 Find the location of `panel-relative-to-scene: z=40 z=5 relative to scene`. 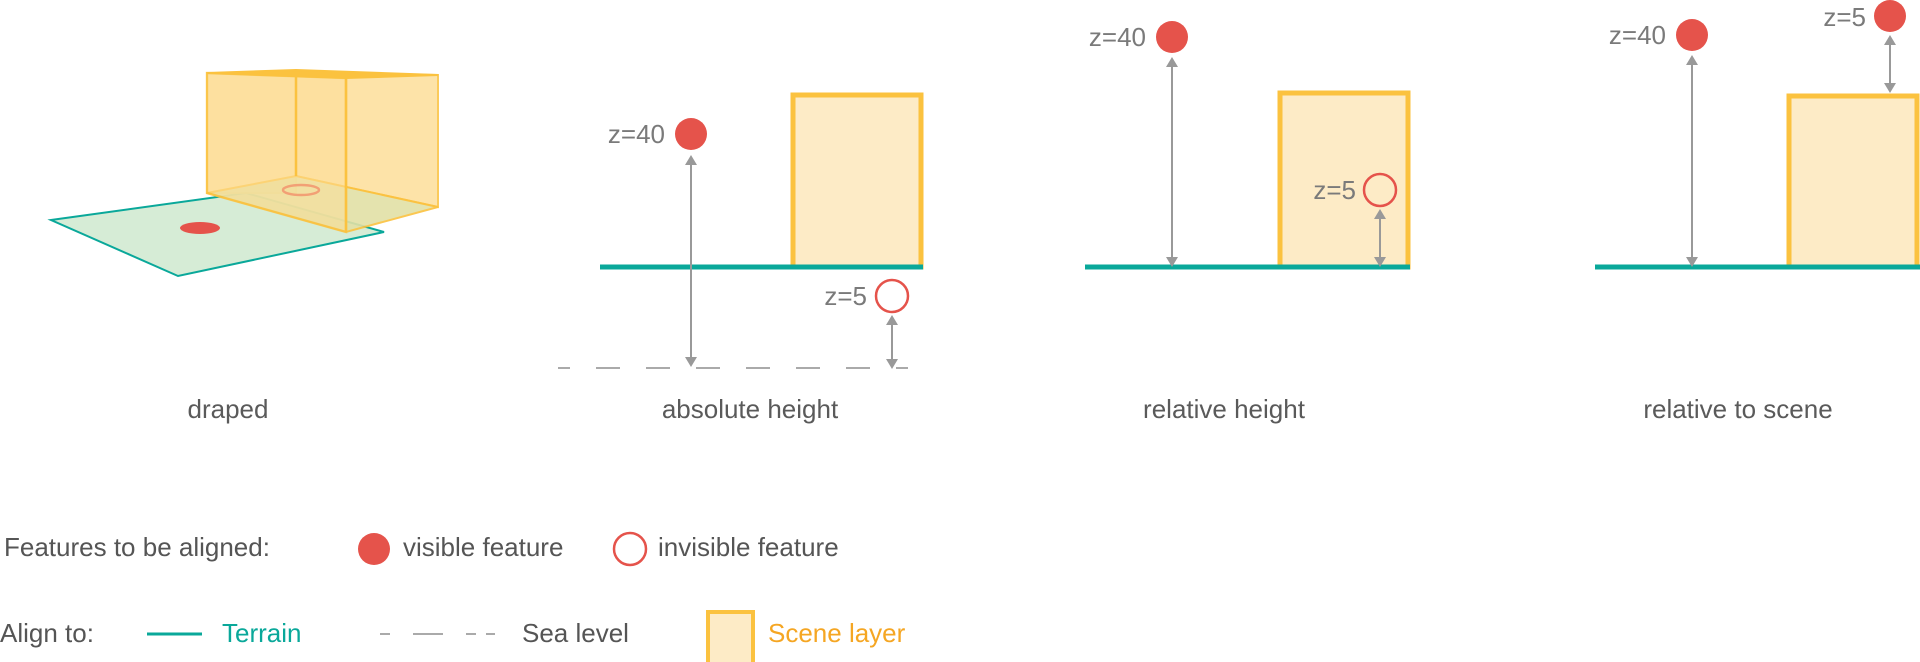

panel-relative-to-scene: z=40 z=5 relative to scene is located at coordinates (1757, 212).